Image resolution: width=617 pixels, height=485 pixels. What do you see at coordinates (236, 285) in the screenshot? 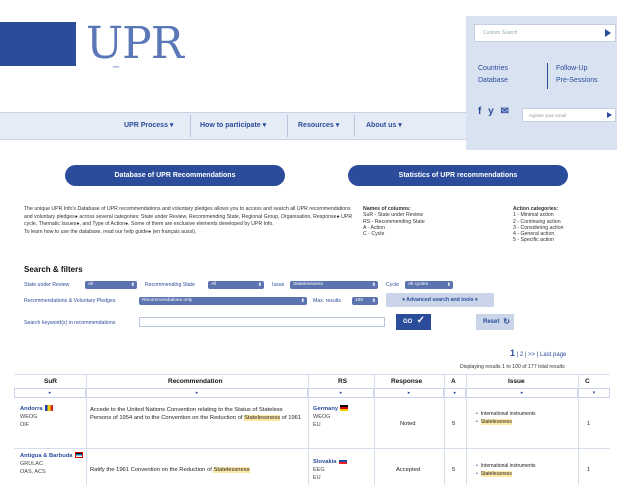
I see `recommending-state-select: All ⬍` at bounding box center [236, 285].